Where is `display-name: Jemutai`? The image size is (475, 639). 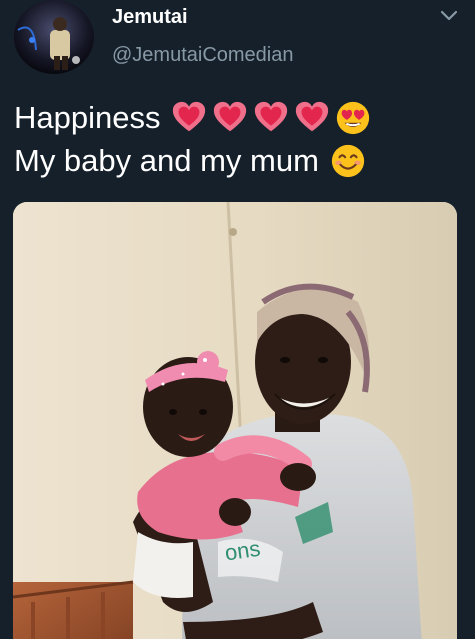 display-name: Jemutai is located at coordinates (150, 17).